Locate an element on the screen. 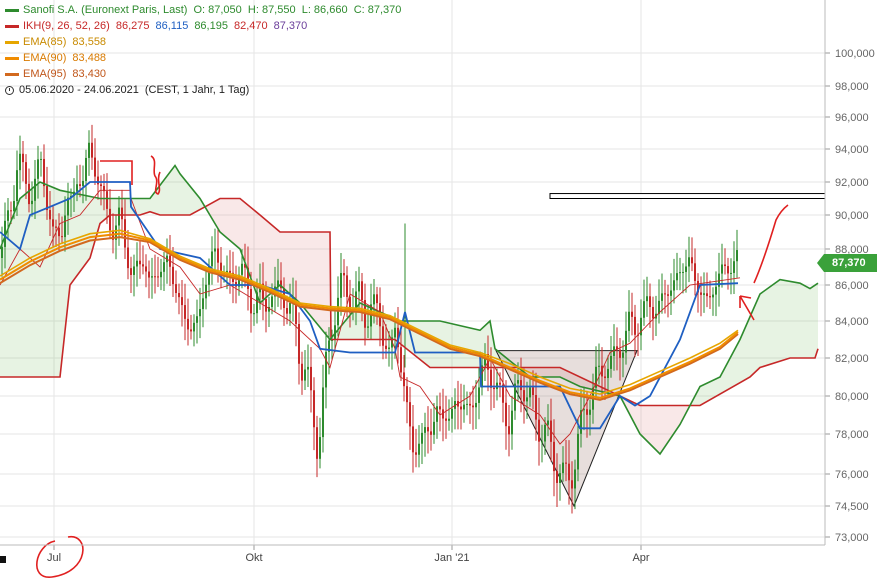 The width and height of the screenshot is (877, 583). legend-ema90-value: 83,488 is located at coordinates (89, 58).